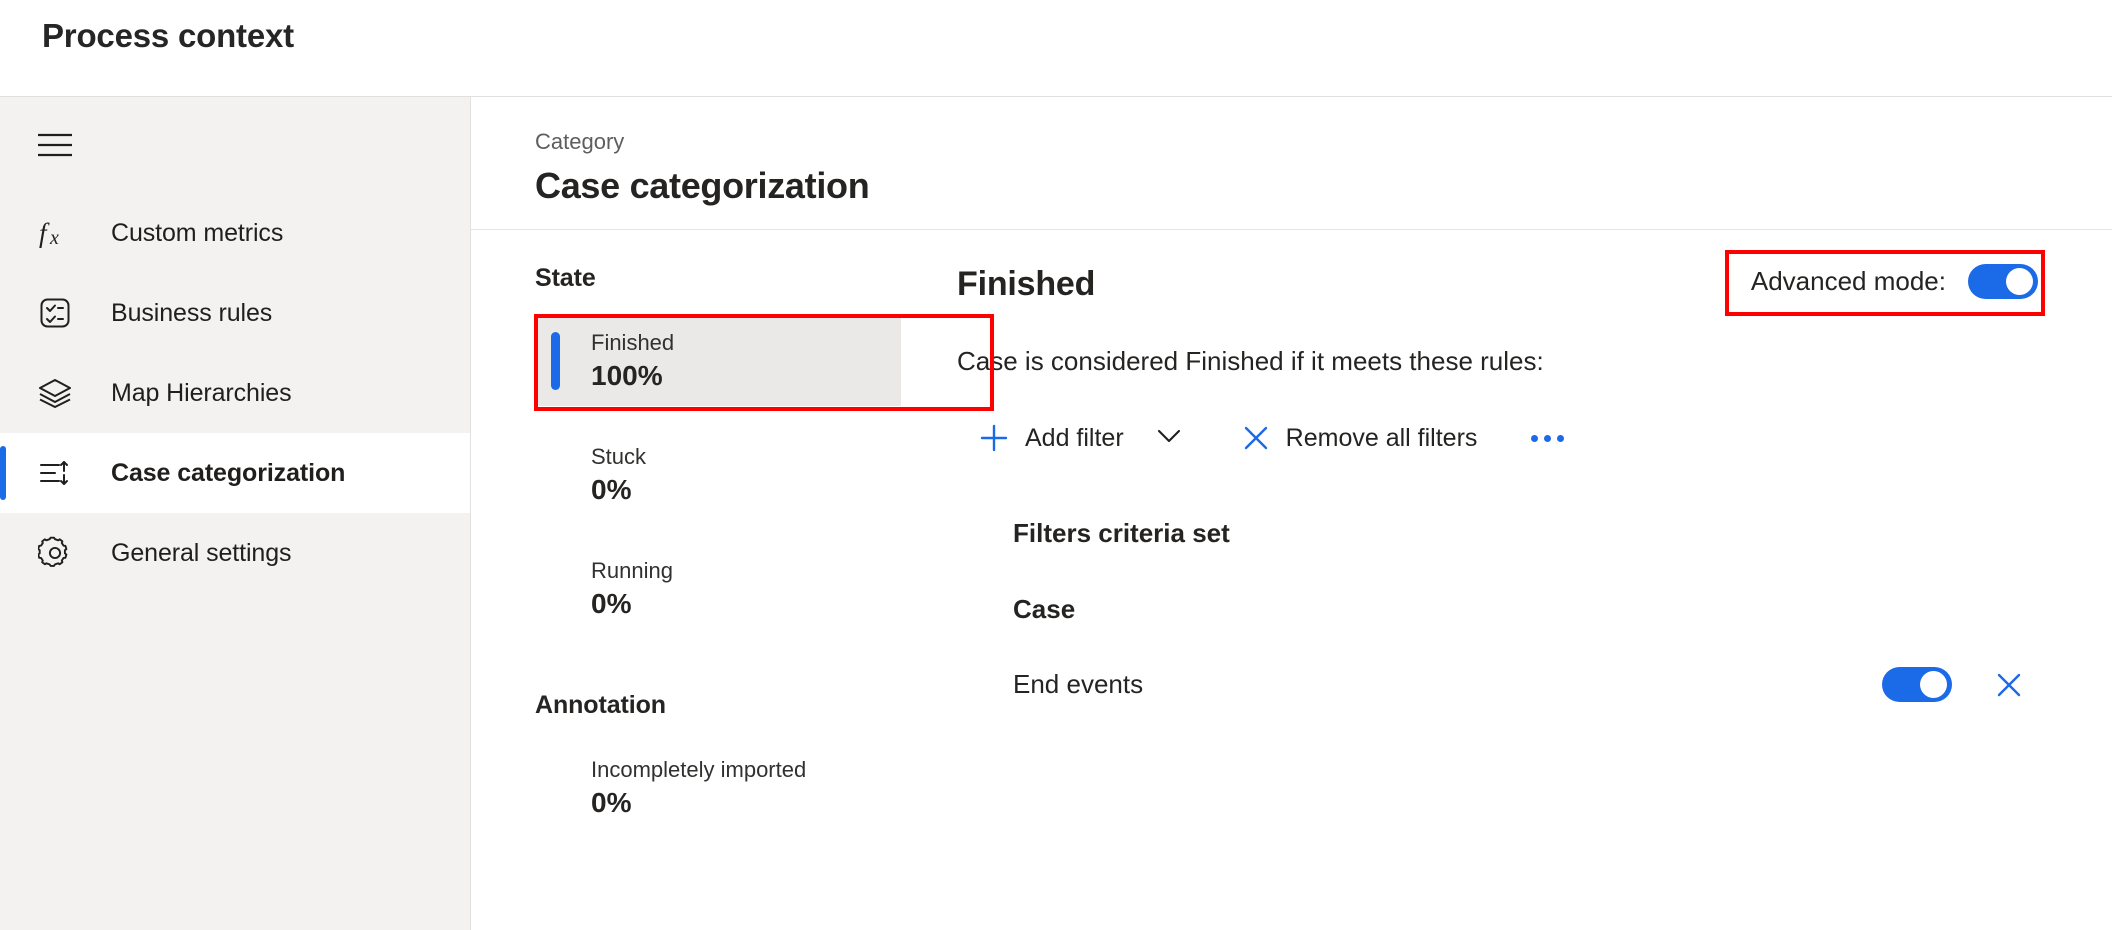 Image resolution: width=2112 pixels, height=930 pixels. What do you see at coordinates (228, 472) in the screenshot?
I see `sidebar-item-label: Case categorization` at bounding box center [228, 472].